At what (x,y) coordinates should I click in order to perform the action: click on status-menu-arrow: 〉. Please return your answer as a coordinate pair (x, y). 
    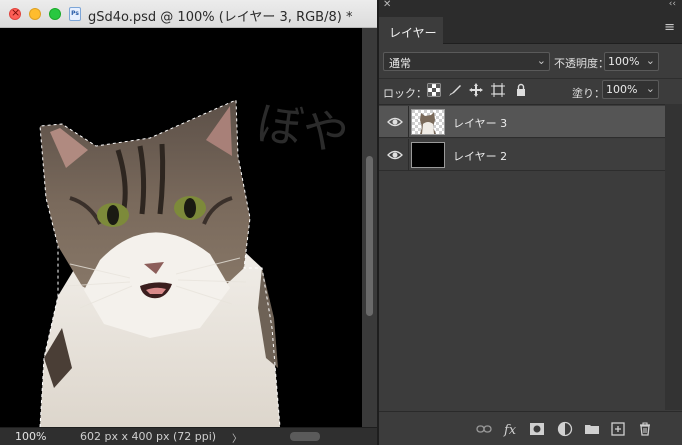
    Looking at the image, I should click on (237, 437).